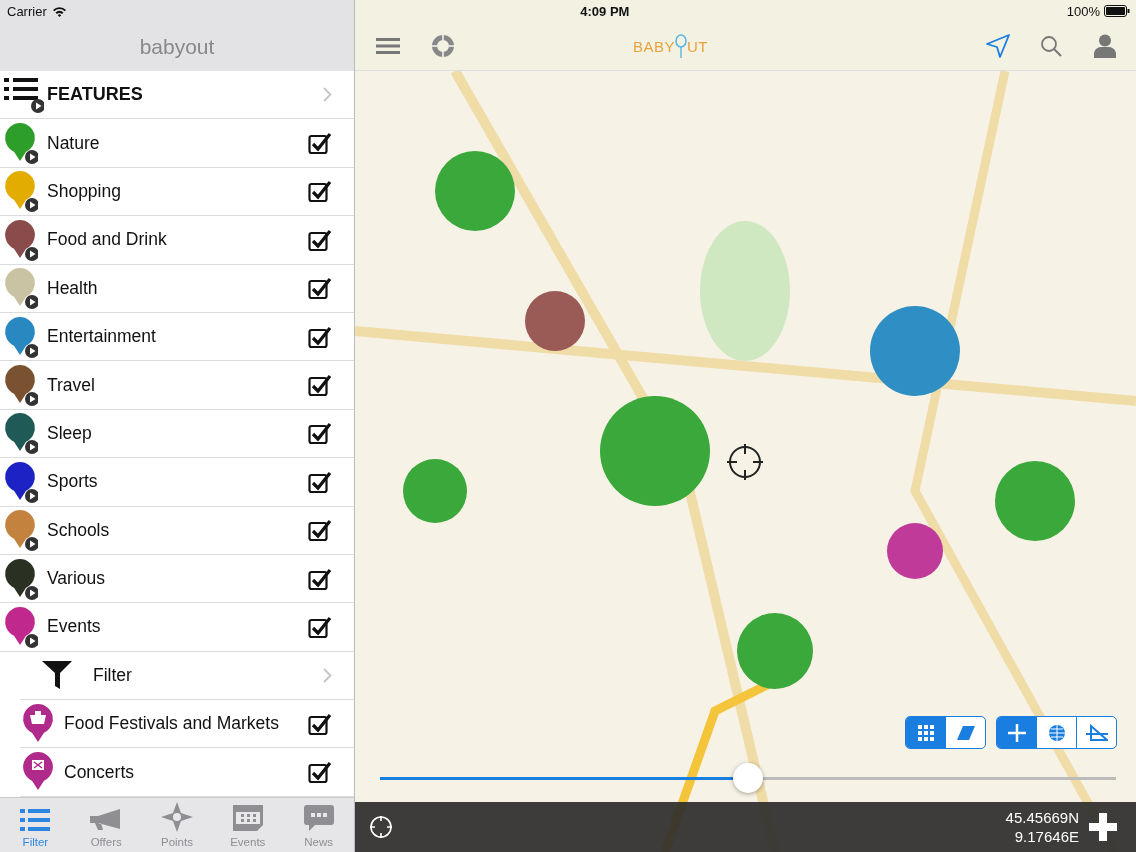  Describe the element at coordinates (1056, 732) in the screenshot. I see `globe-icon` at that location.